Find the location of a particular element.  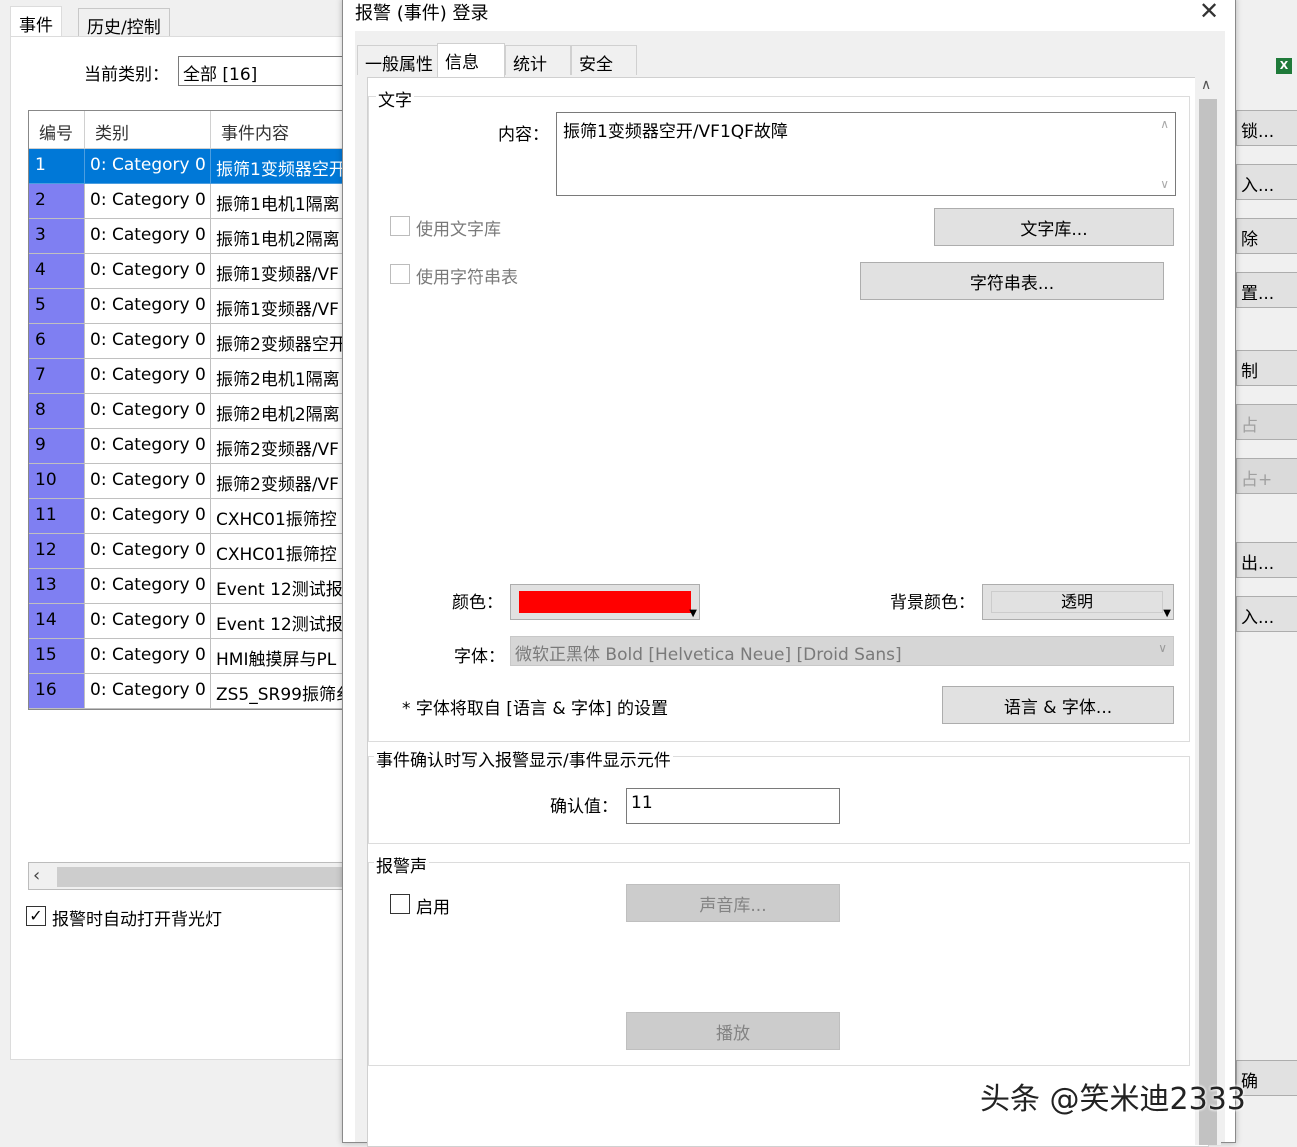

dialog-title: 报警 (事件) 登录 is located at coordinates (422, 13).